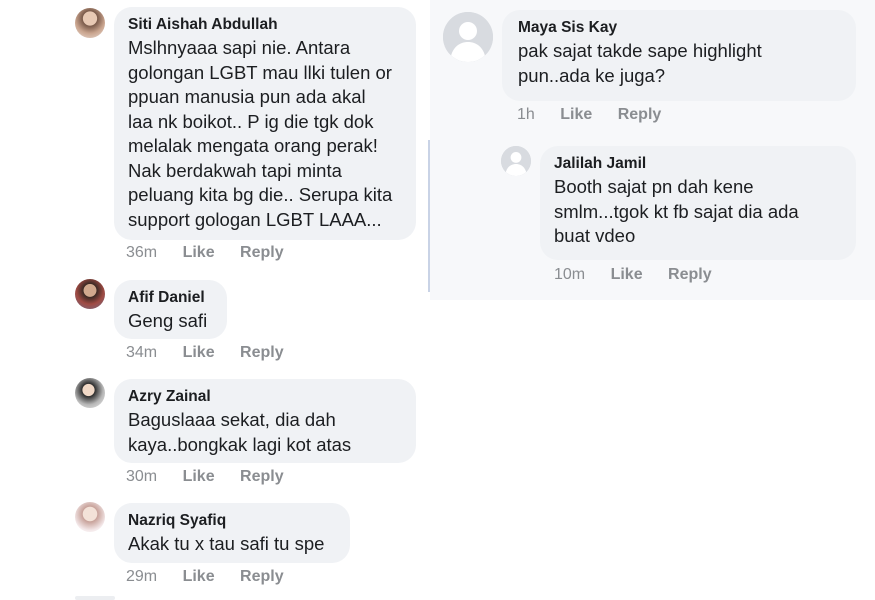 This screenshot has width=875, height=600. I want to click on comment-actions: 29m Like Reply, so click(205, 577).